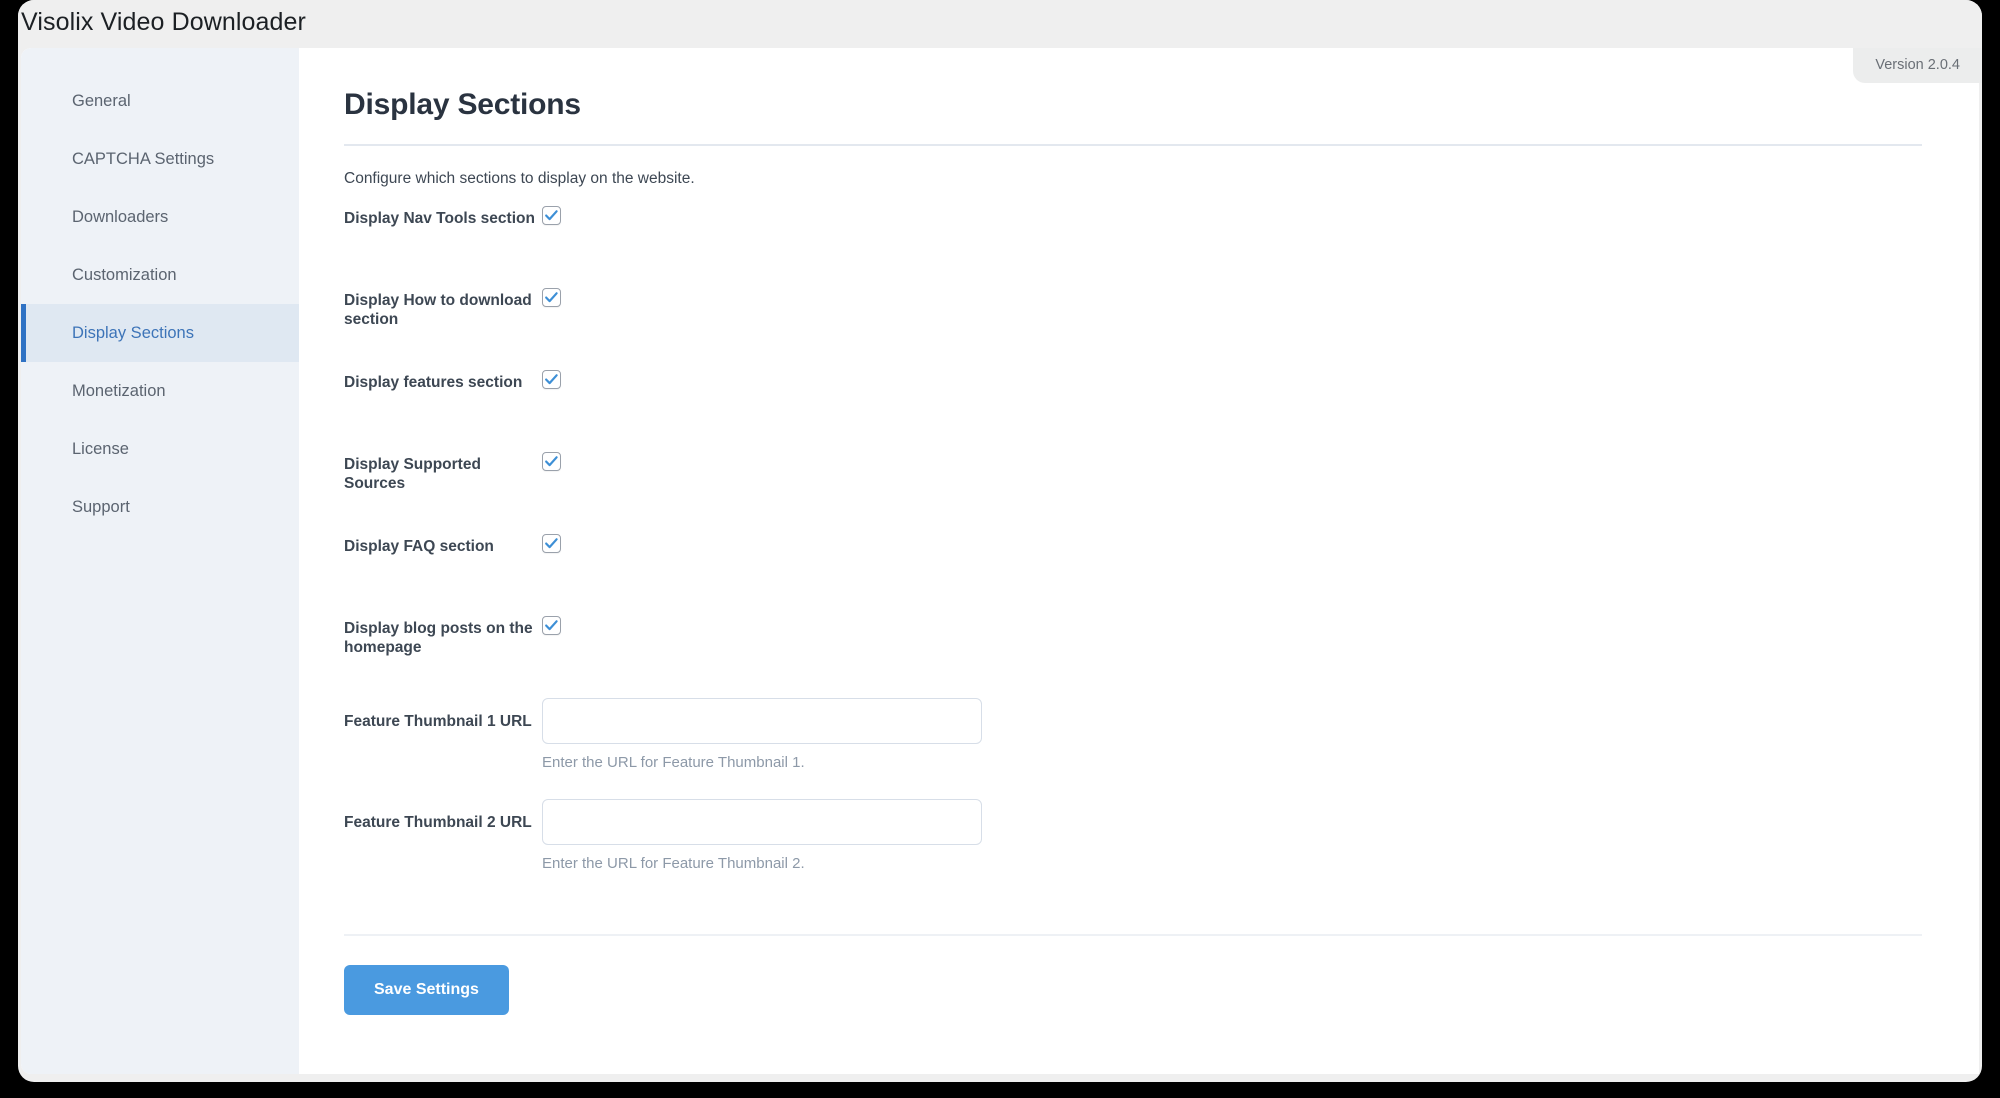  What do you see at coordinates (438, 822) in the screenshot?
I see `text-input-row-label: Feature Thumbnail 2 URL` at bounding box center [438, 822].